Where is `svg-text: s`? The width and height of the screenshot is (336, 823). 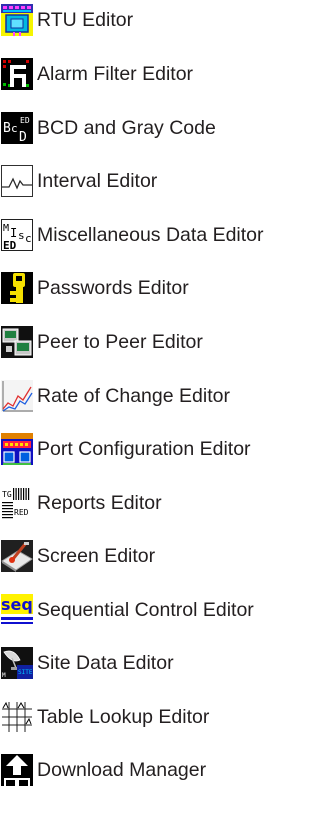 svg-text: s is located at coordinates (21, 235).